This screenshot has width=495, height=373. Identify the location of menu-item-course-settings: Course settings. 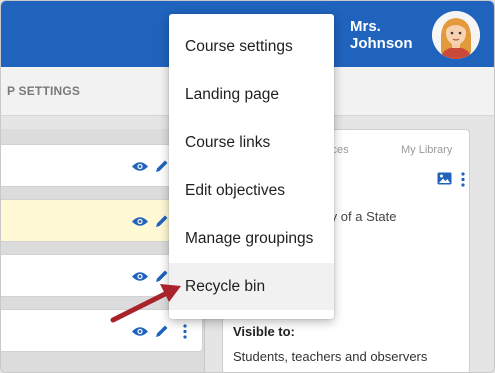
(251, 46).